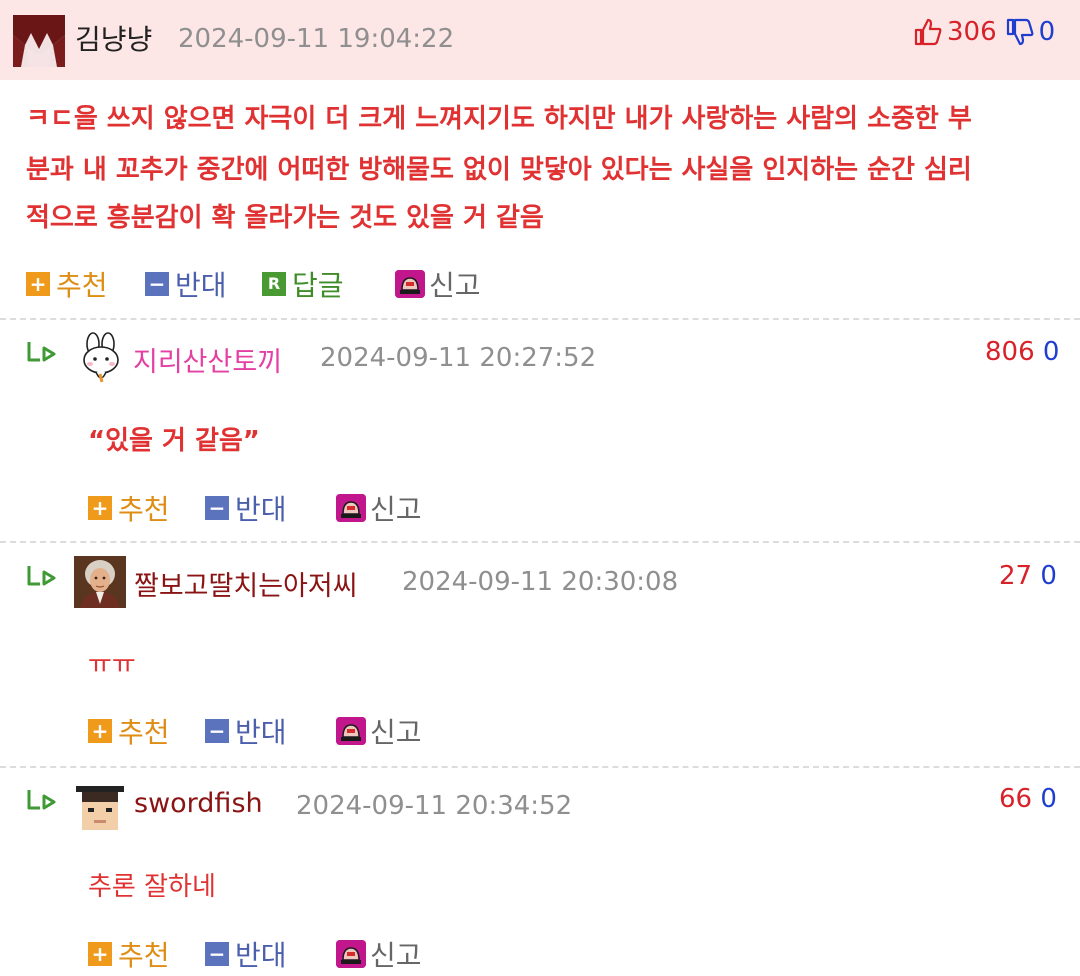 This screenshot has height=976, width=1080. Describe the element at coordinates (113, 38) in the screenshot. I see `post-author: 김냥냥` at that location.